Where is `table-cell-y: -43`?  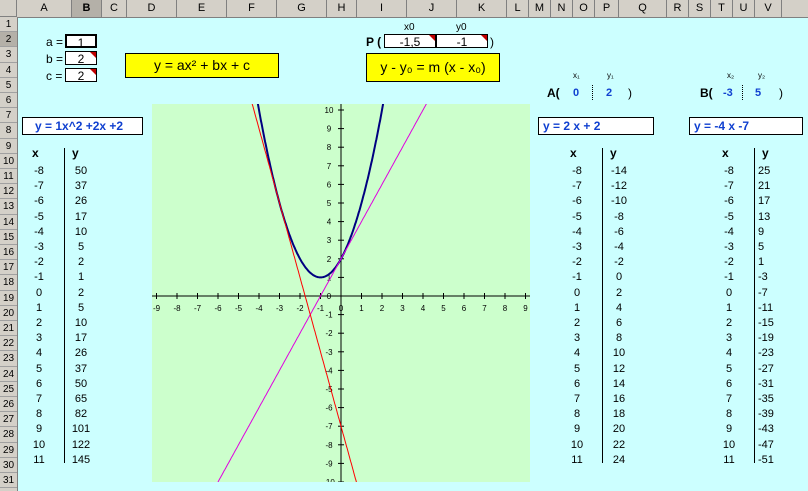 table-cell-y: -43 is located at coordinates (766, 429).